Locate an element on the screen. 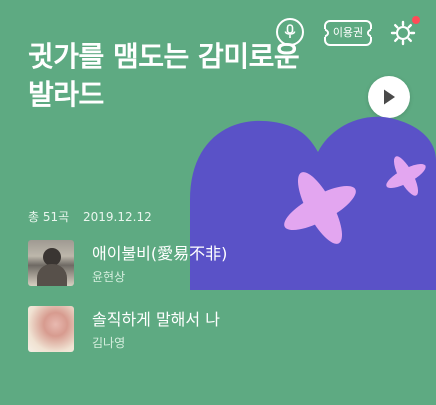 The width and height of the screenshot is (436, 405). track-row: 솔직하게 말해서 나 김나영 is located at coordinates (218, 332).